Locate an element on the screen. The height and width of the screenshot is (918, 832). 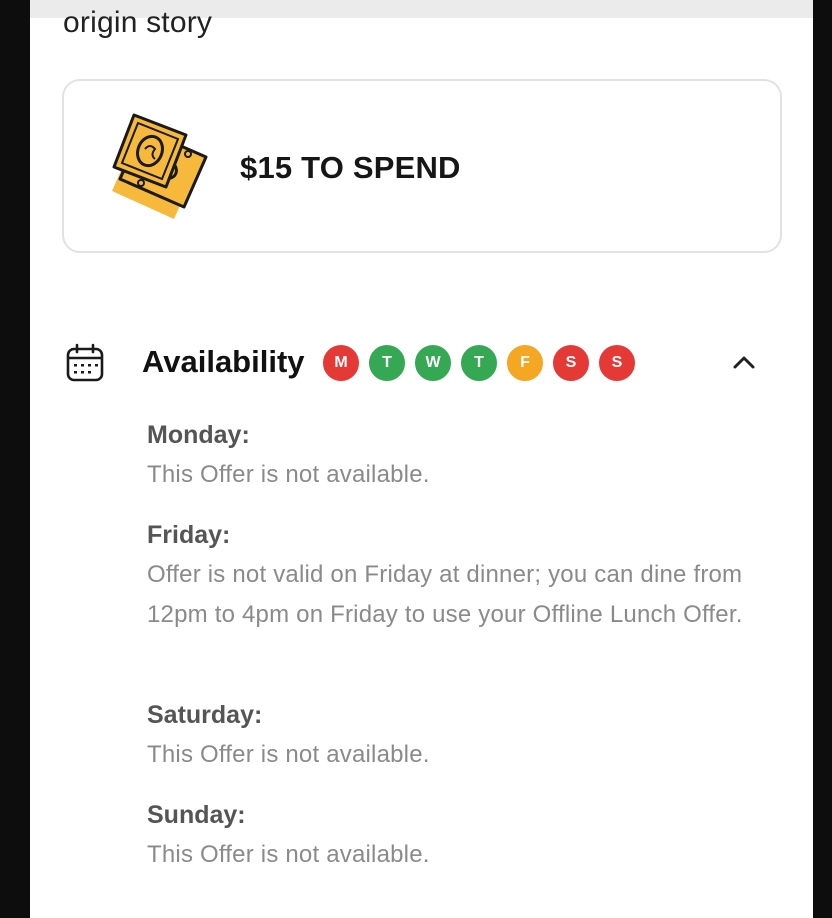
day-badge-thursday: T is located at coordinates (479, 363).